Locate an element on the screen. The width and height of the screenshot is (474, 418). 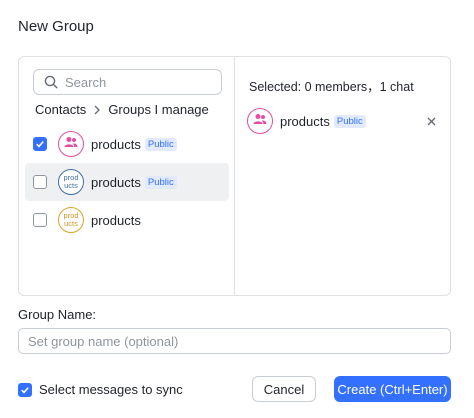
breadcrumb: Contacts Groups I manage is located at coordinates (122, 109).